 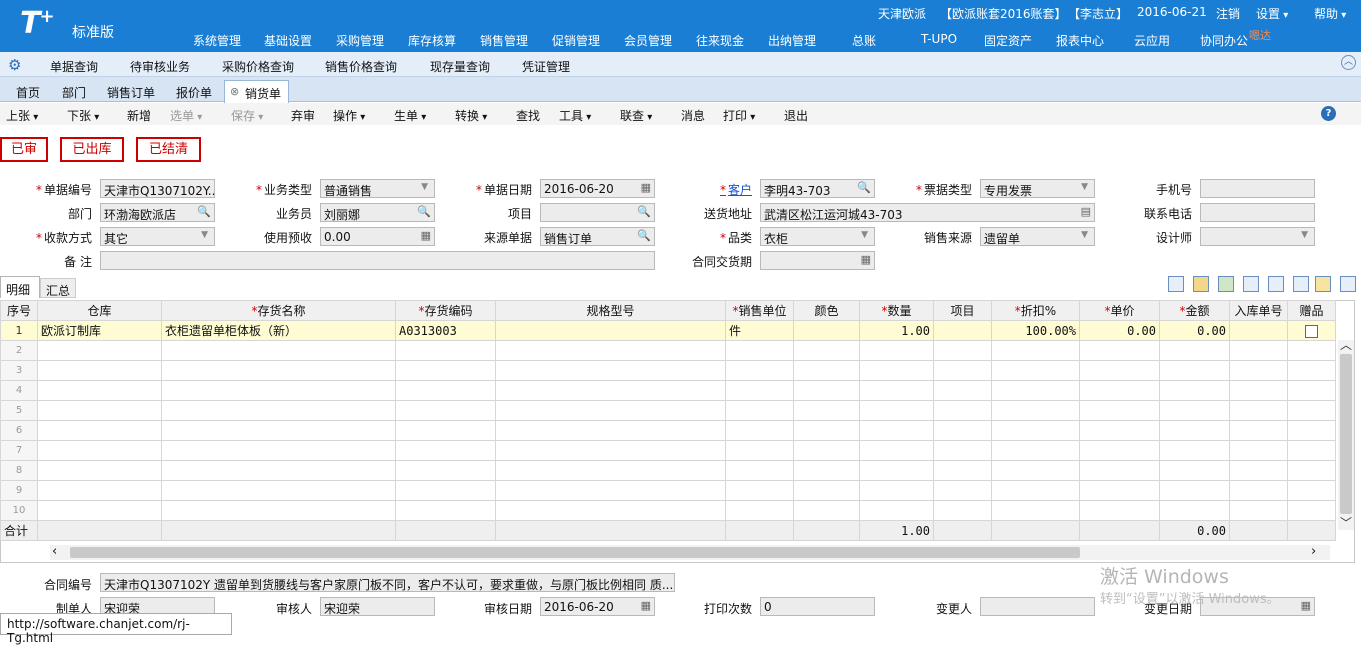 What do you see at coordinates (826, 330) in the screenshot?
I see `cell-color` at bounding box center [826, 330].